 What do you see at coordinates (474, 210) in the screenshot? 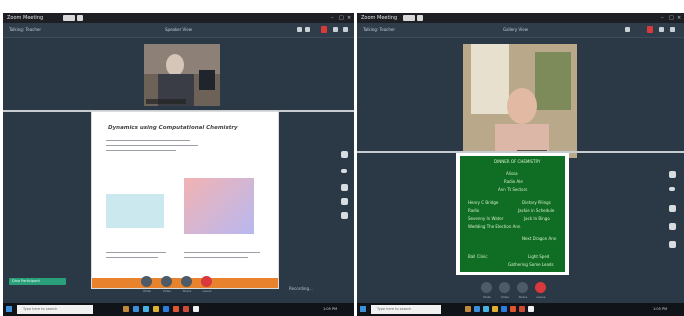
I see `board-line: Radio` at bounding box center [474, 210].